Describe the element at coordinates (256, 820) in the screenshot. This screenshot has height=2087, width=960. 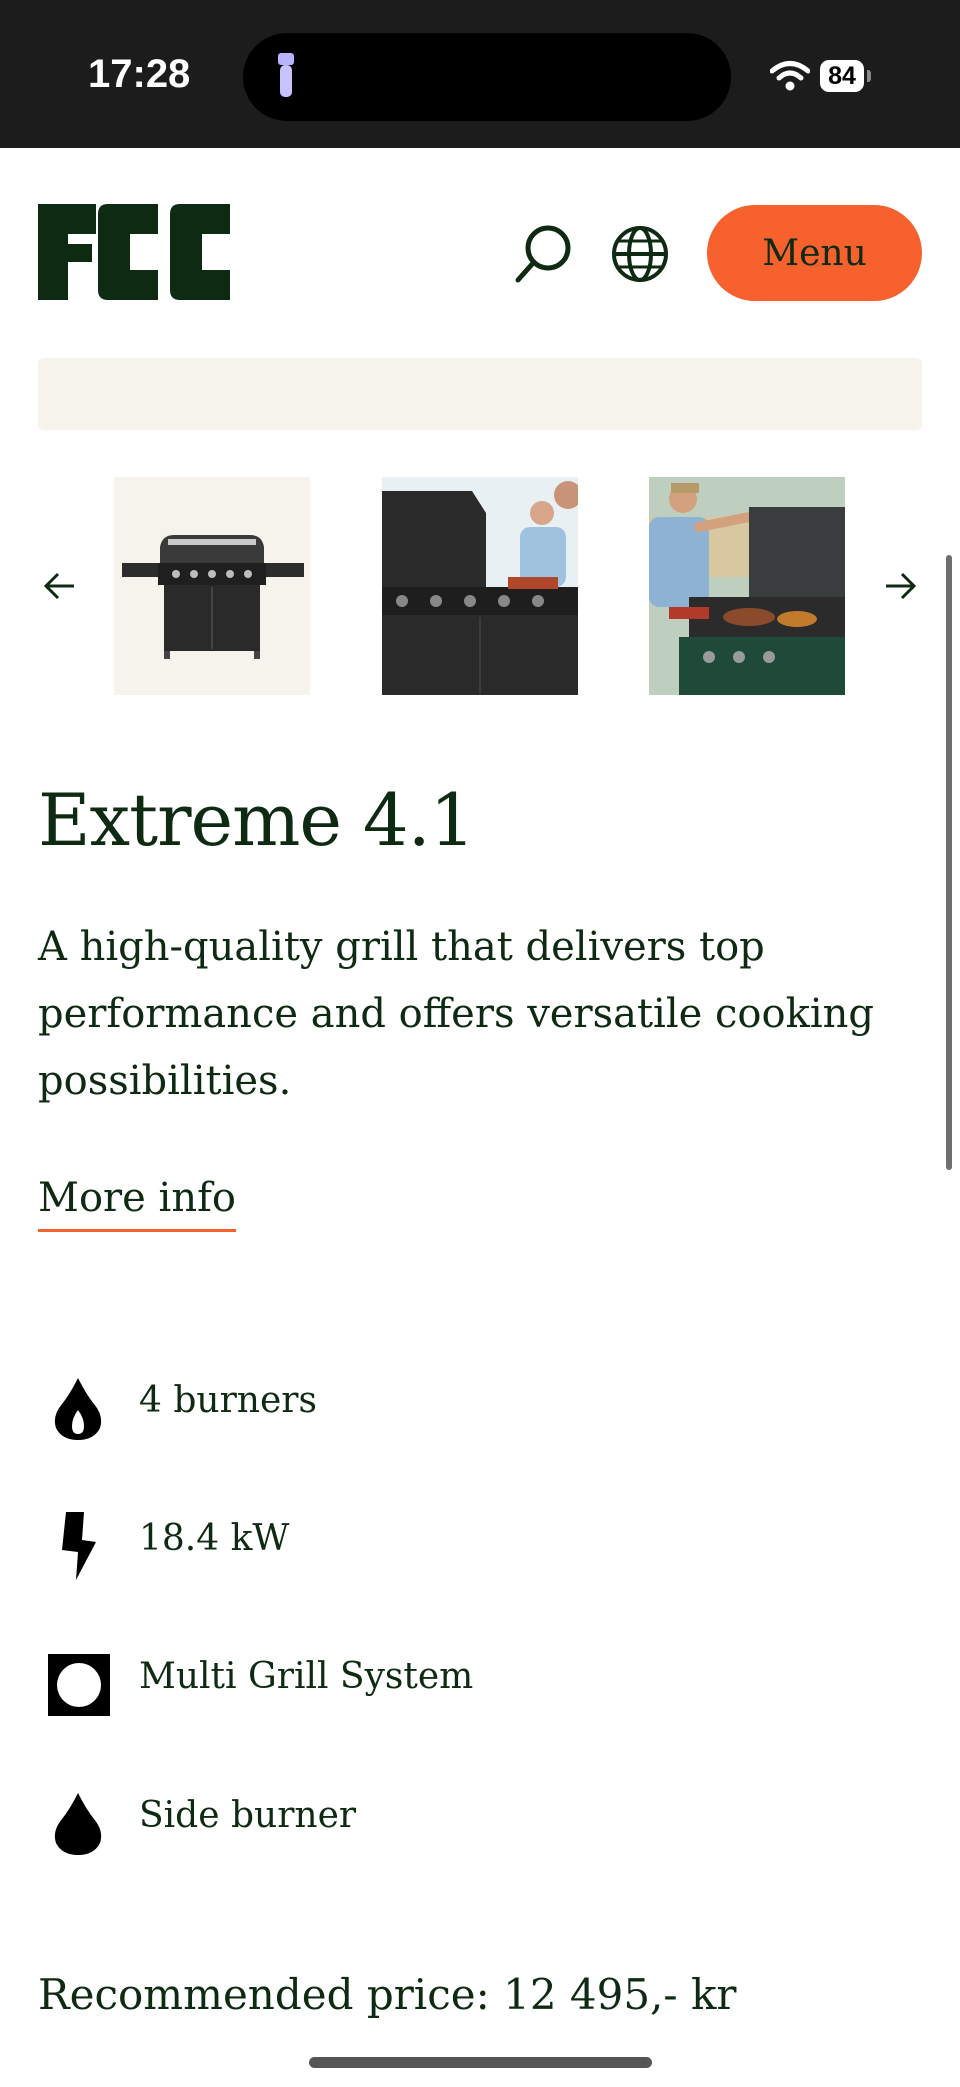
I see `product-title: Extreme 4.1` at that location.